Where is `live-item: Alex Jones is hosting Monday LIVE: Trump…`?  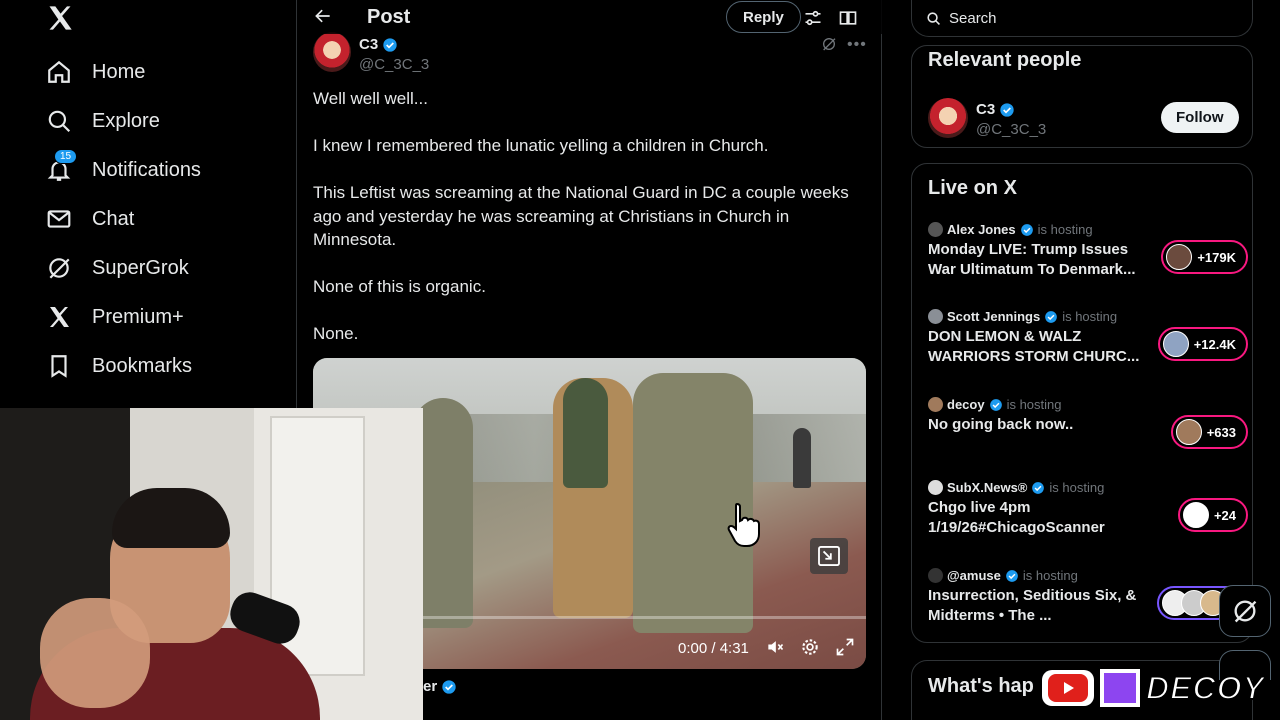
live-item: Alex Jones is hosting Monday LIVE: Trump… is located at coordinates (1088, 257).